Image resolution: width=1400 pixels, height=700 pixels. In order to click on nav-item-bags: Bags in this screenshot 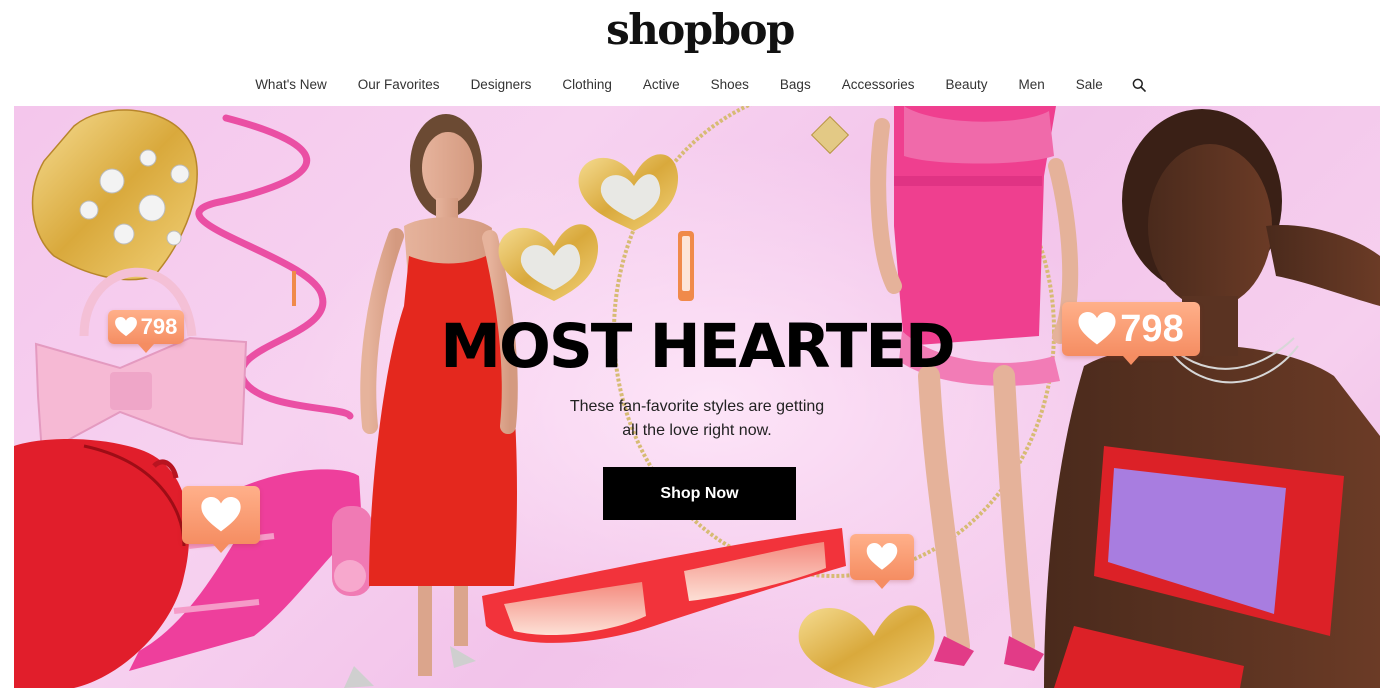, I will do `click(795, 85)`.